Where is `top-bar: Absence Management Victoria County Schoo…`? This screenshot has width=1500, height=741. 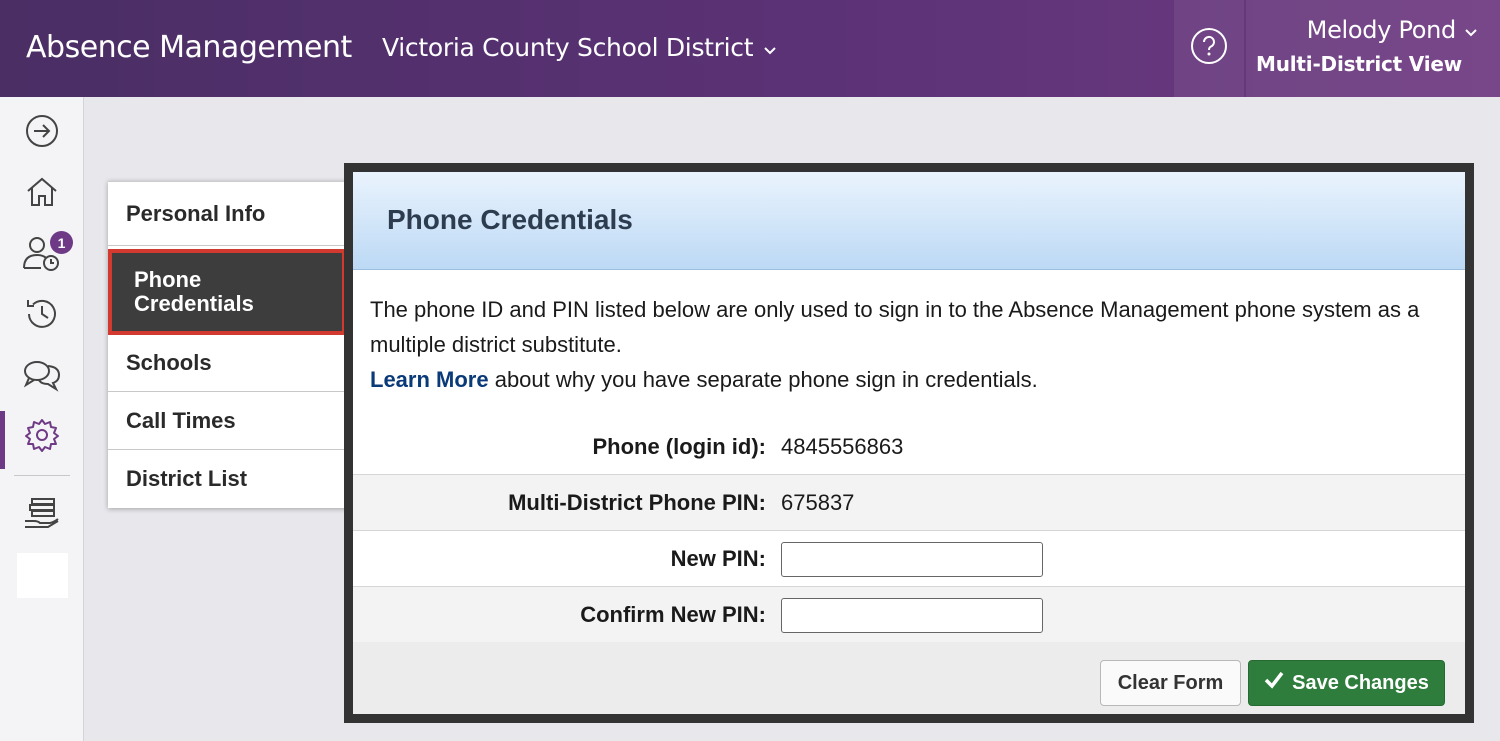 top-bar: Absence Management Victoria County Schoo… is located at coordinates (750, 48).